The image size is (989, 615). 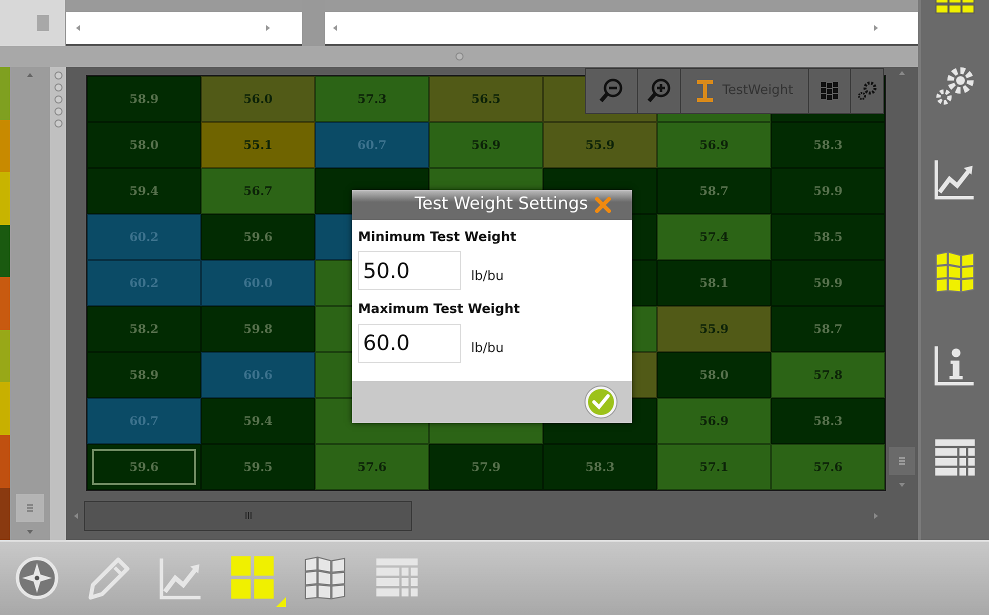 I want to click on field-label: Maximum Test Weight, so click(x=439, y=310).